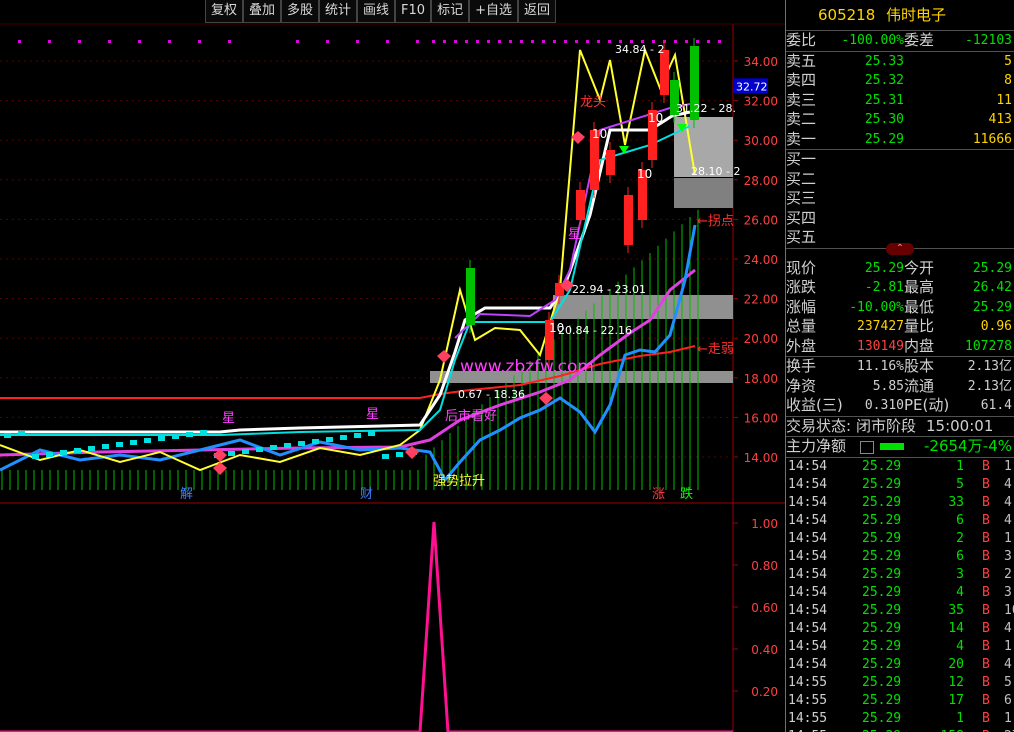 The image size is (1014, 732). Describe the element at coordinates (919, 287) in the screenshot. I see `quote-label-2: 最高` at that location.